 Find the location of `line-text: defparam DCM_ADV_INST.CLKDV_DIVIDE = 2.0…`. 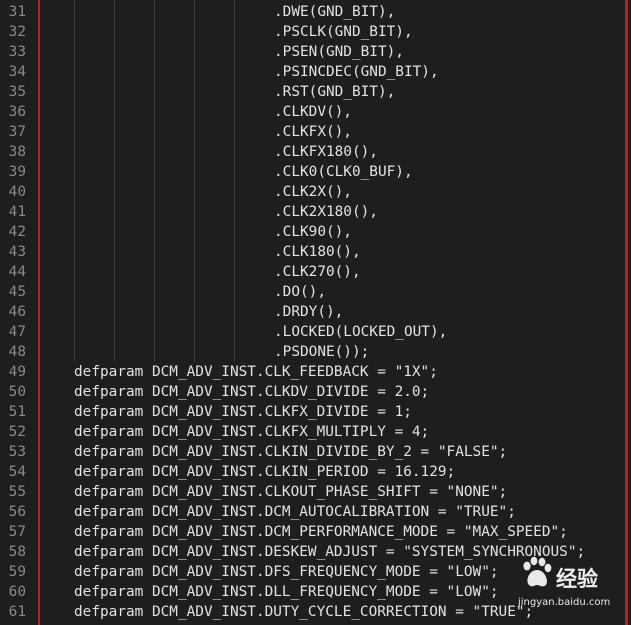

line-text: defparam DCM_ADV_INST.CLKDV_DIVIDE = 2.0… is located at coordinates (251, 392).